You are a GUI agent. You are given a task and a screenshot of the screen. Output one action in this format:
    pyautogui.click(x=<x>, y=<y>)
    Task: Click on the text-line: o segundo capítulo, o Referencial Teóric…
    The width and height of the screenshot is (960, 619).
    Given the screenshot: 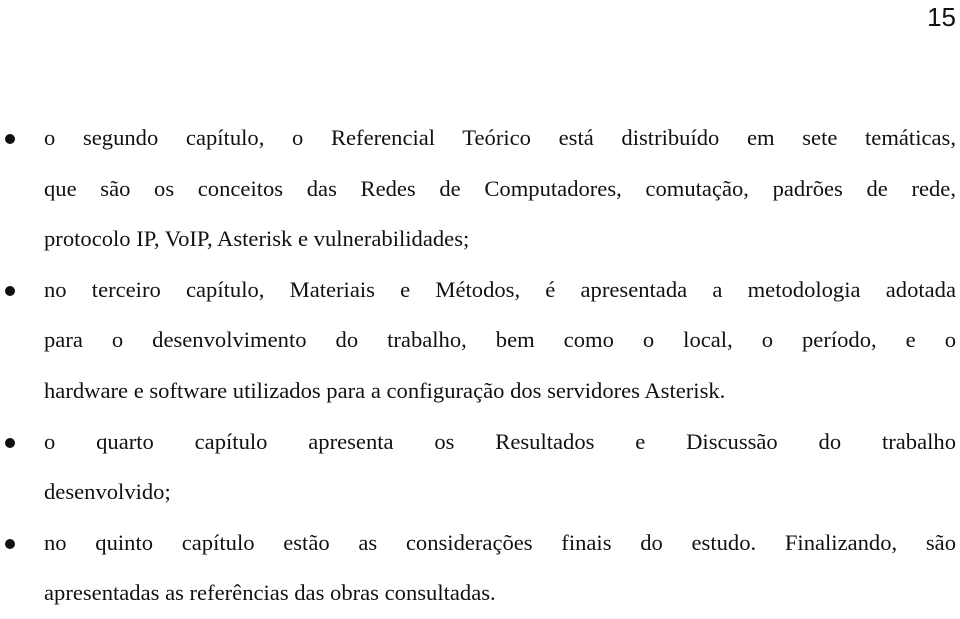 What is the action you would take?
    pyautogui.click(x=500, y=137)
    